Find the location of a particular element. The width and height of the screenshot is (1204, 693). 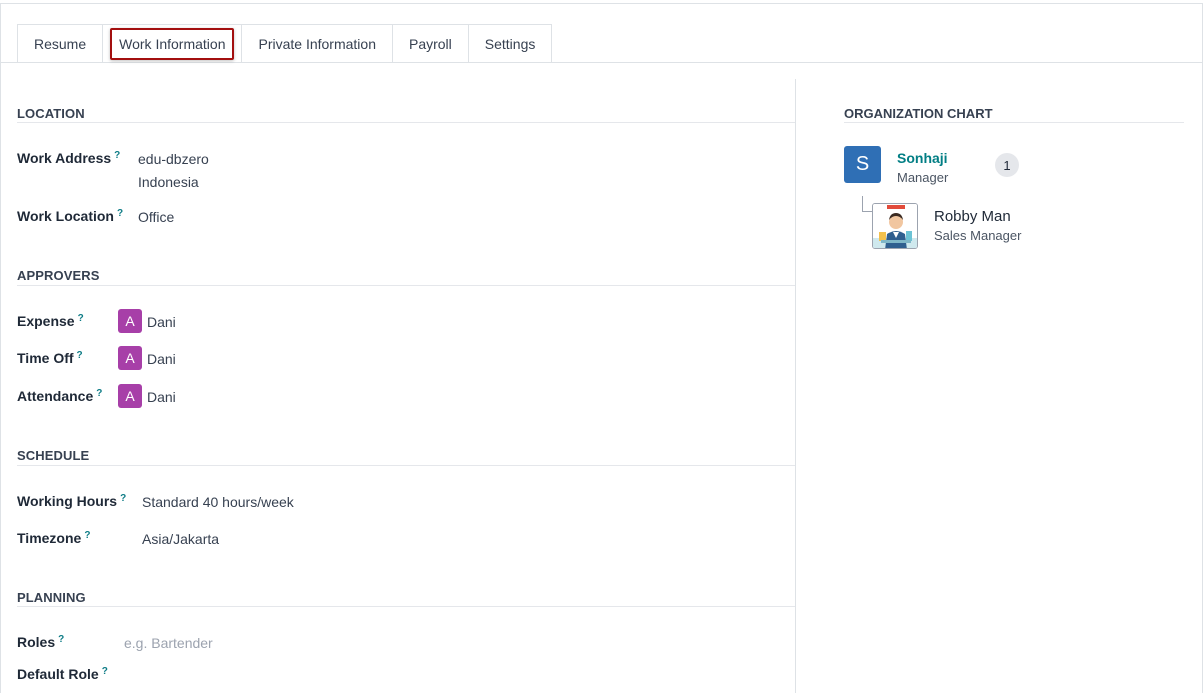

attendance-approver-label: Attendance? is located at coordinates (59, 396).